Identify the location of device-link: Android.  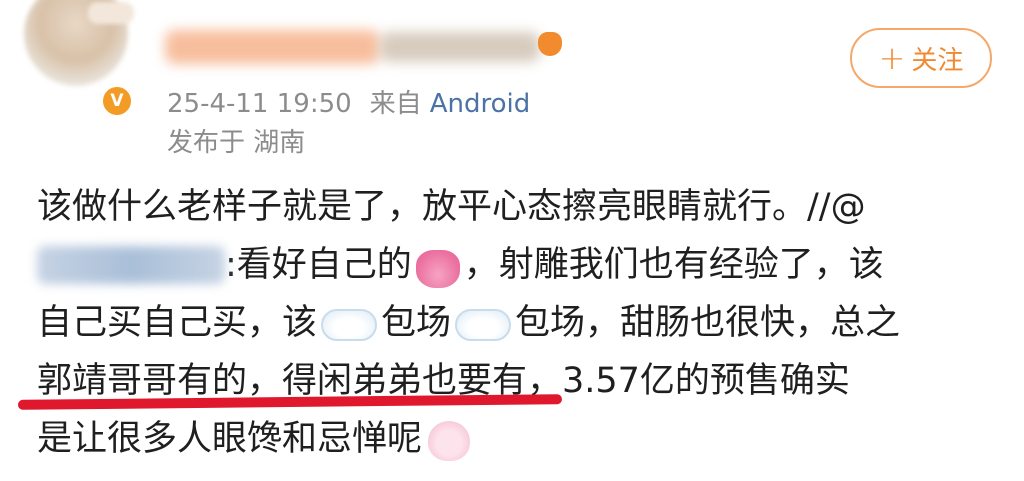
(480, 104).